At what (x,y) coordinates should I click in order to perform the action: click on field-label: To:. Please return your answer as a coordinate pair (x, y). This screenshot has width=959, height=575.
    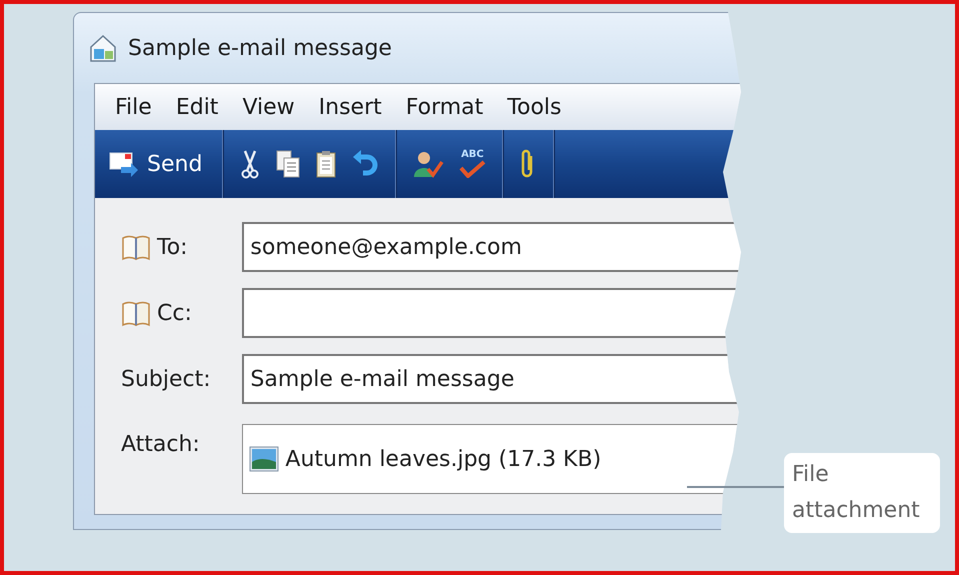
    Looking at the image, I should click on (172, 247).